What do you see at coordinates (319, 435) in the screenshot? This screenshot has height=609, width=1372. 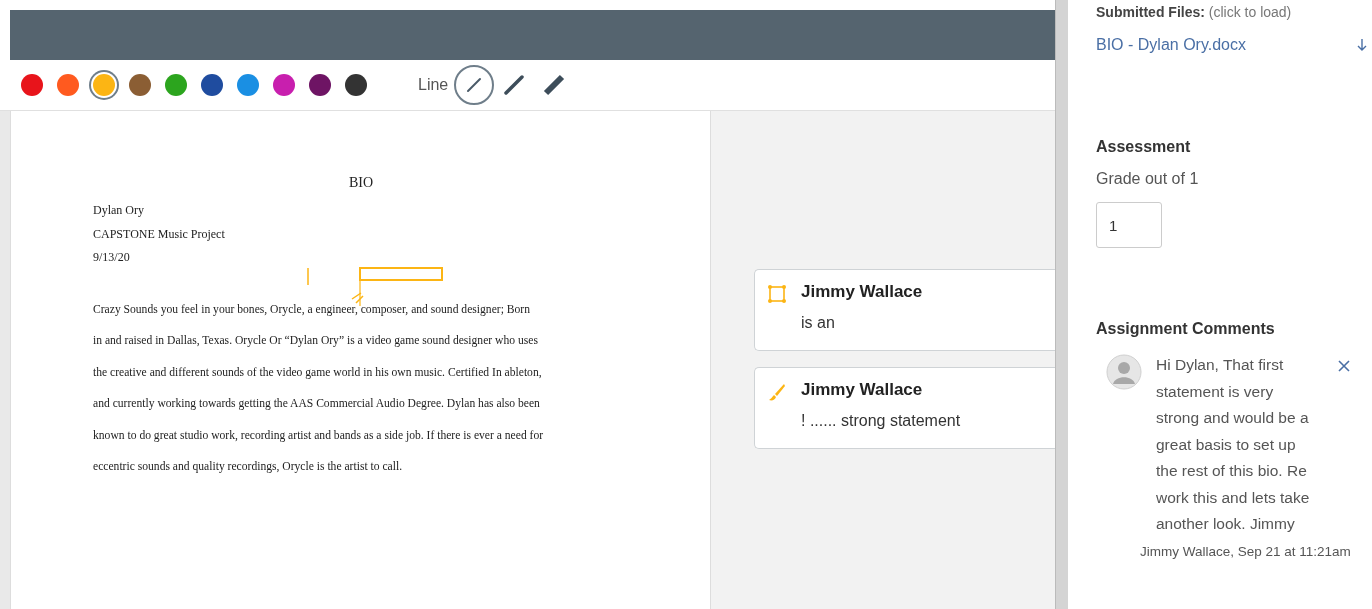 I see `paragraph-line: known to do great studio work, recording artist and bands as a side job. If there is ever a need for` at bounding box center [319, 435].